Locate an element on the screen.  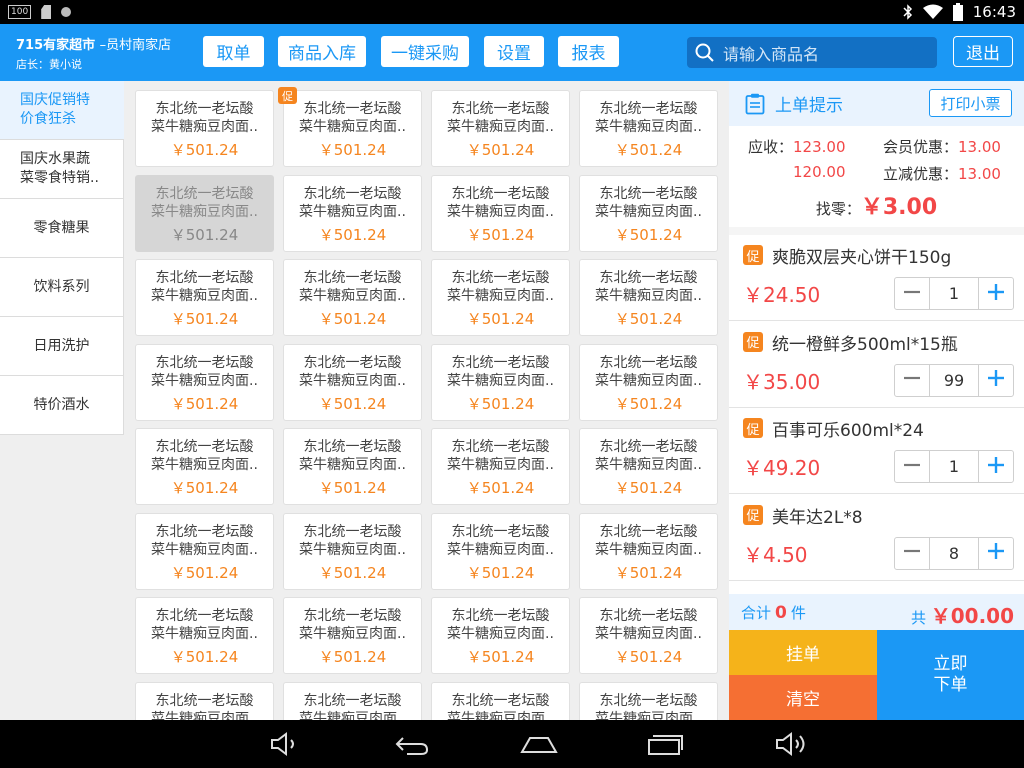
member-discount-label: 会员优惠： is located at coordinates (921, 147).